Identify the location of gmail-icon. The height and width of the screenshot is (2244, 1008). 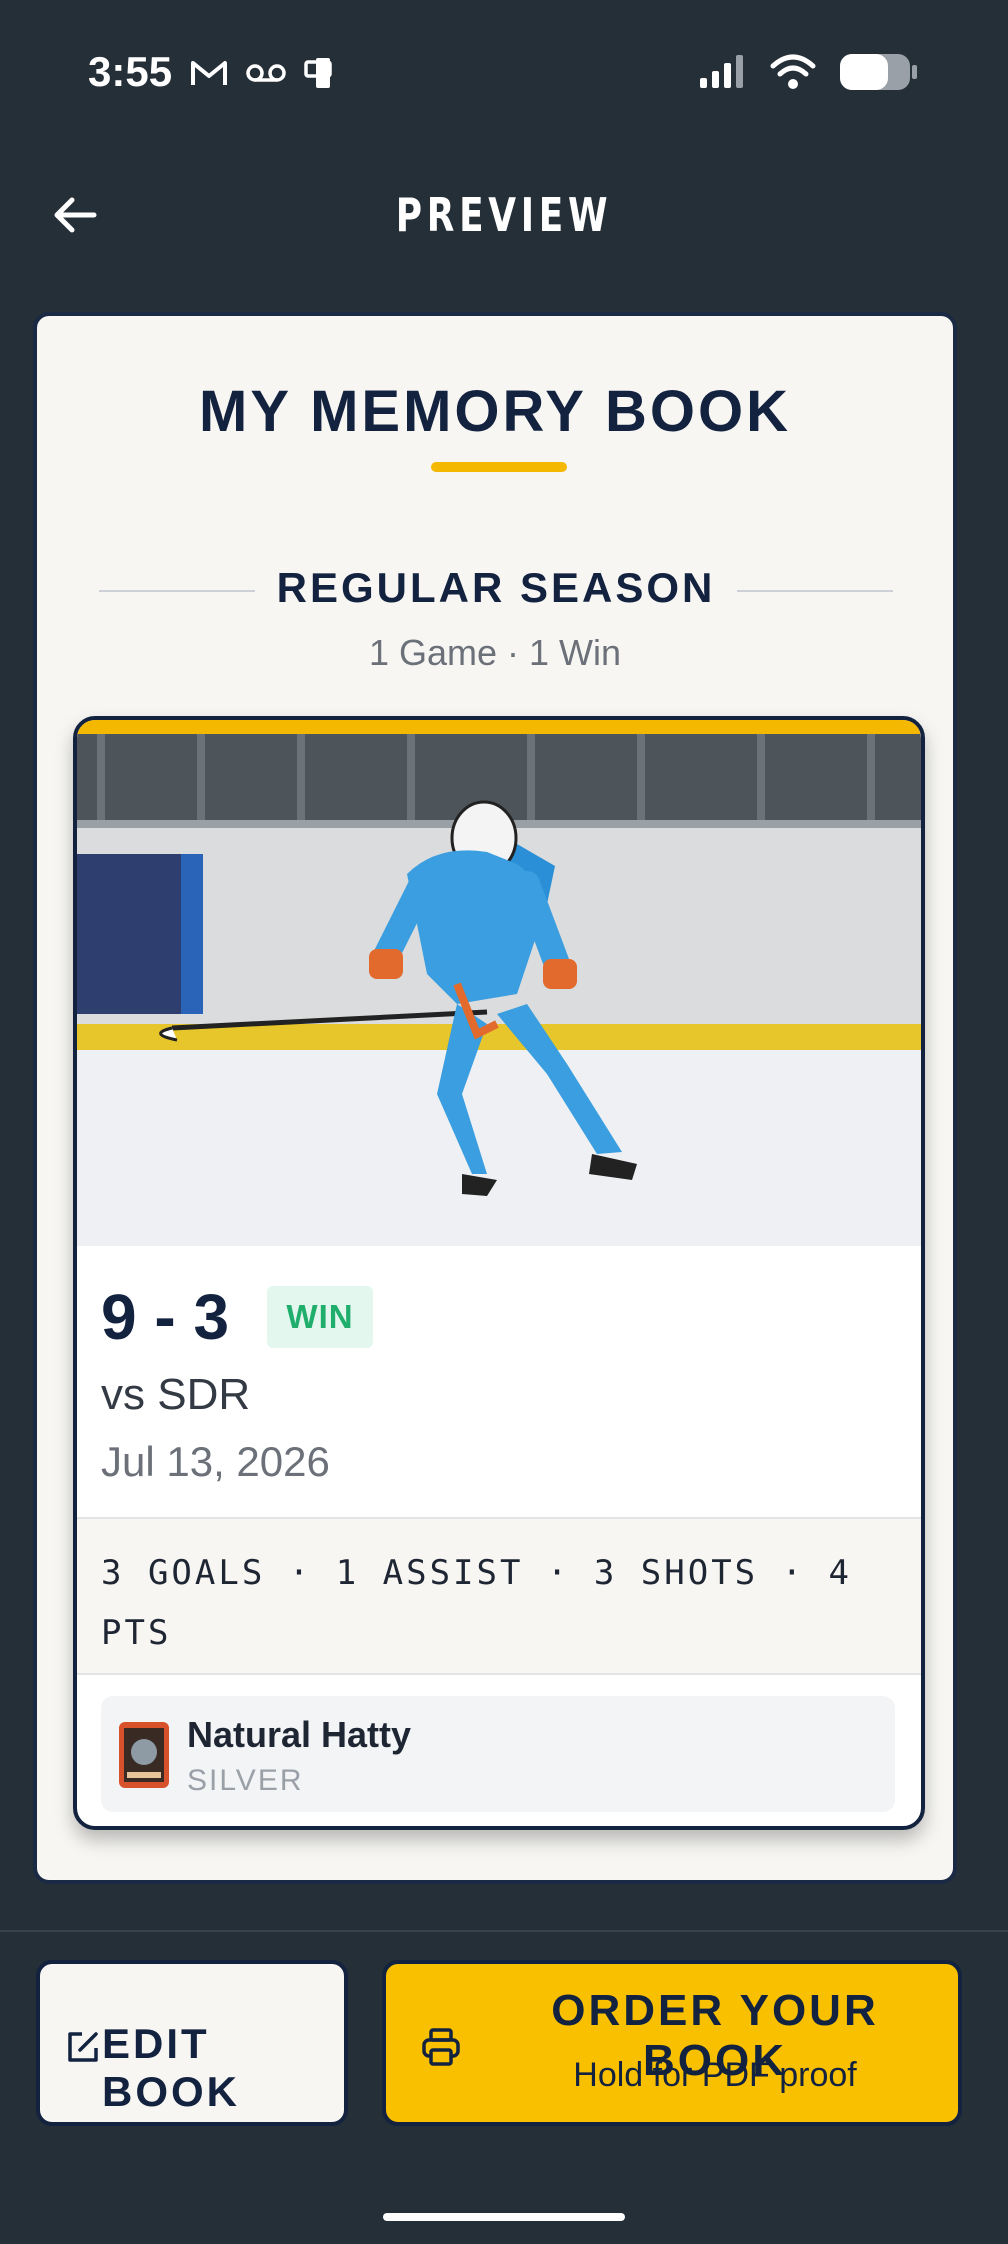
(209, 73).